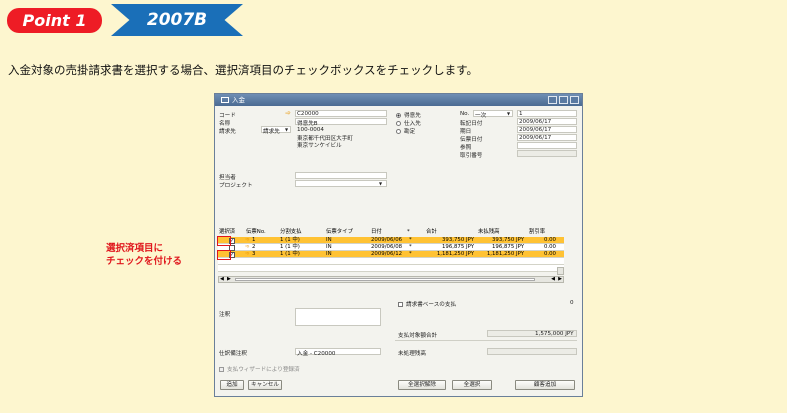  I want to click on highlight-box, so click(224, 241).